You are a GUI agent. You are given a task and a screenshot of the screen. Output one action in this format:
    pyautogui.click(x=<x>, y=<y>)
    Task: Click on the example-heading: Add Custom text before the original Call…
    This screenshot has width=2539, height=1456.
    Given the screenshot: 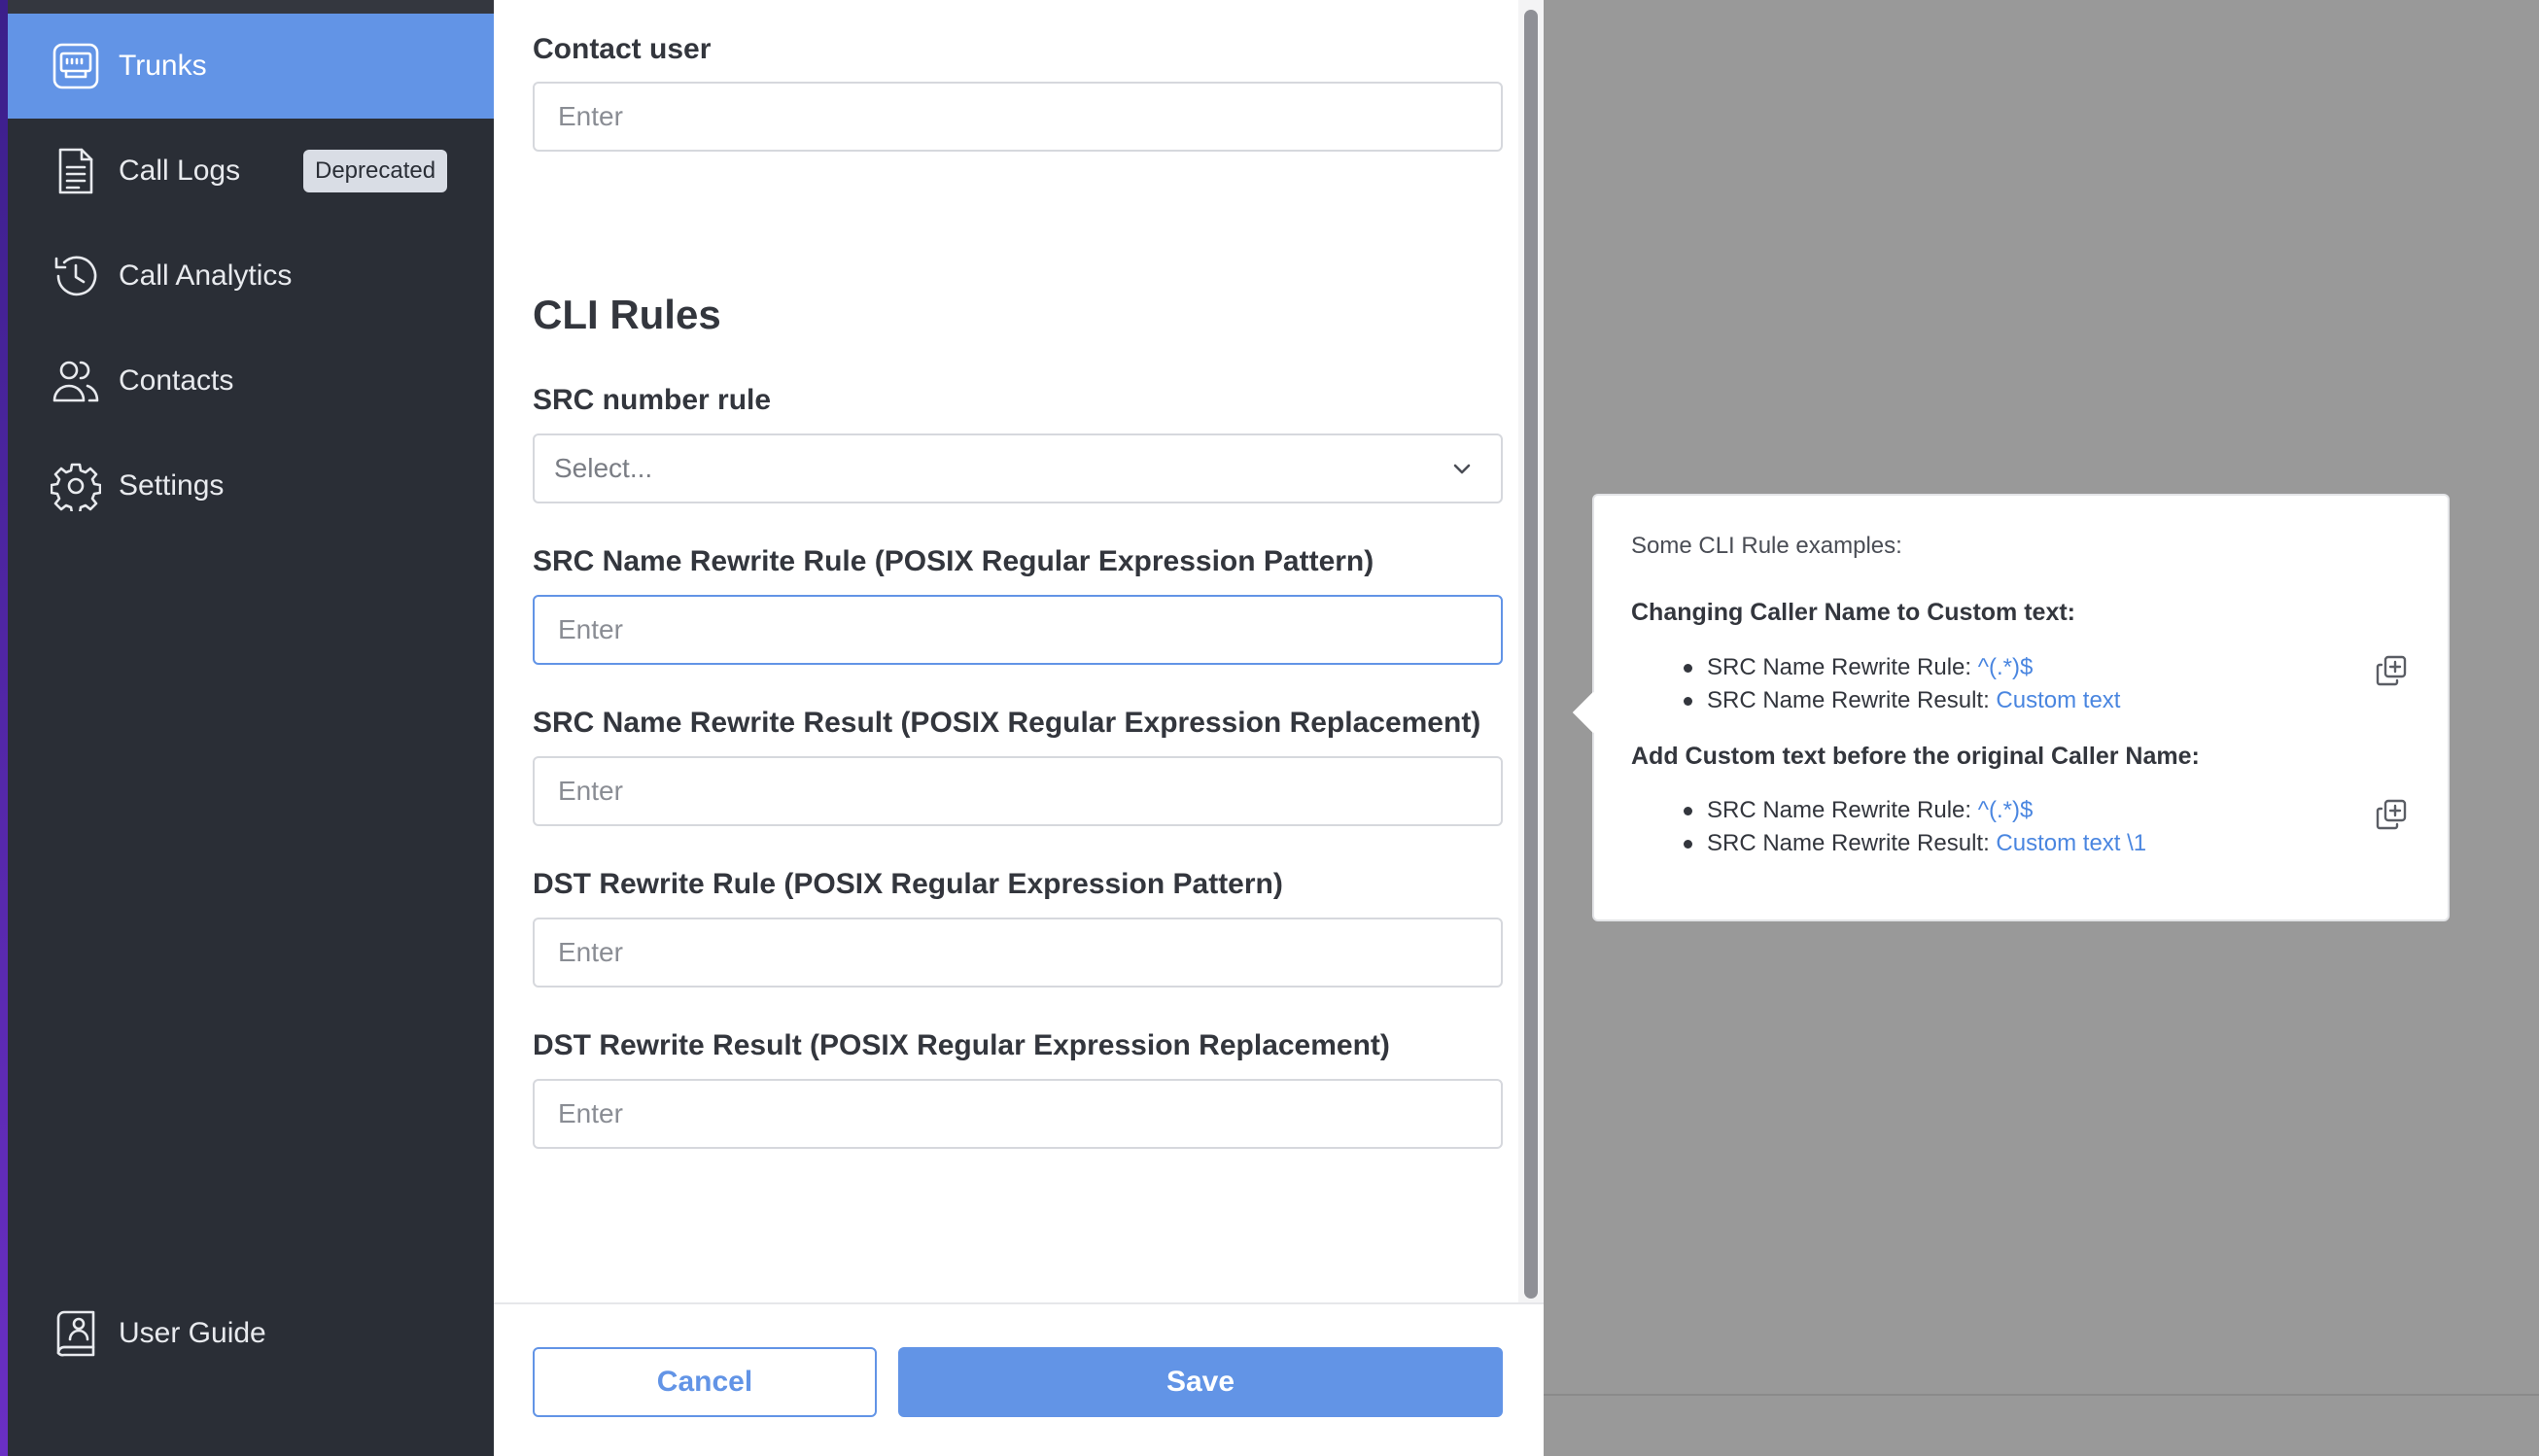 What is the action you would take?
    pyautogui.click(x=1915, y=756)
    